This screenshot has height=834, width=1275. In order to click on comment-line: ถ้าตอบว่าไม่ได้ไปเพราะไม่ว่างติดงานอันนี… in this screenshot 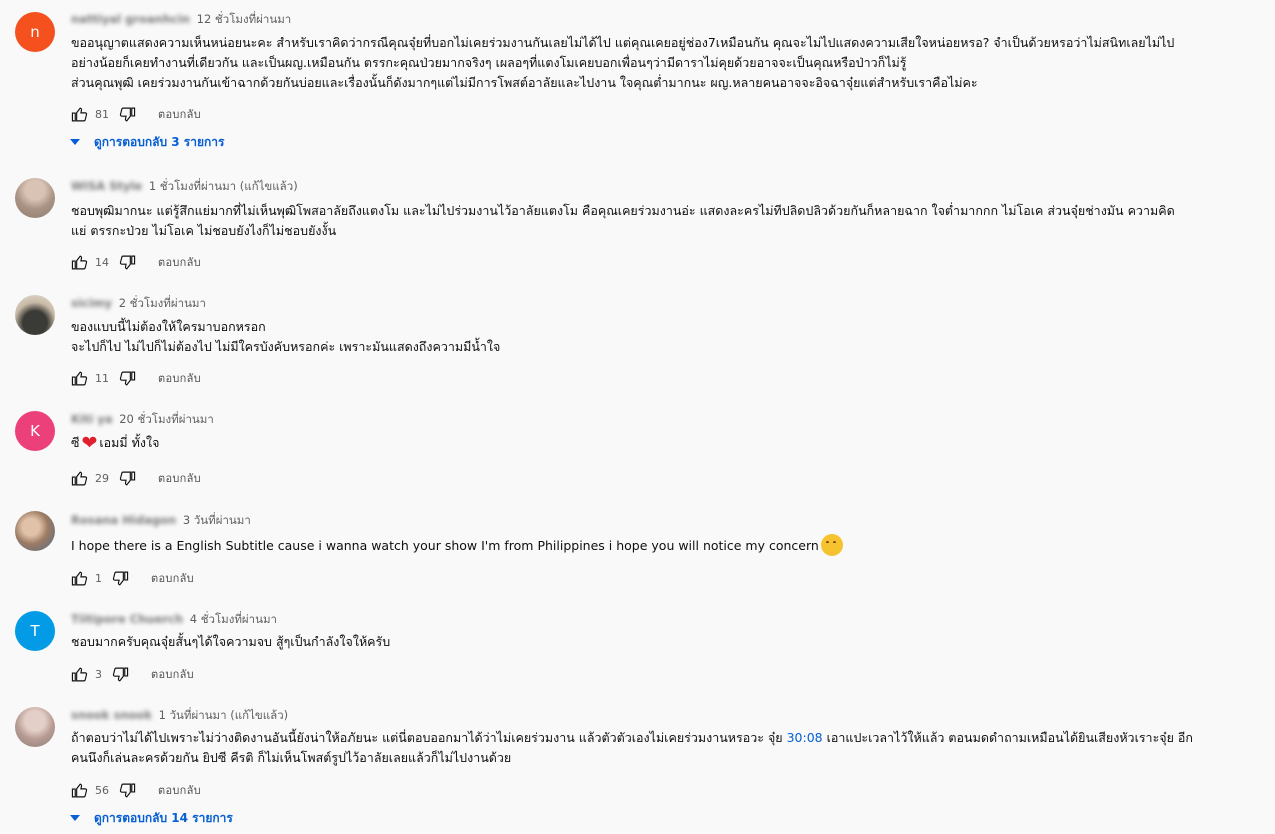, I will do `click(662, 738)`.